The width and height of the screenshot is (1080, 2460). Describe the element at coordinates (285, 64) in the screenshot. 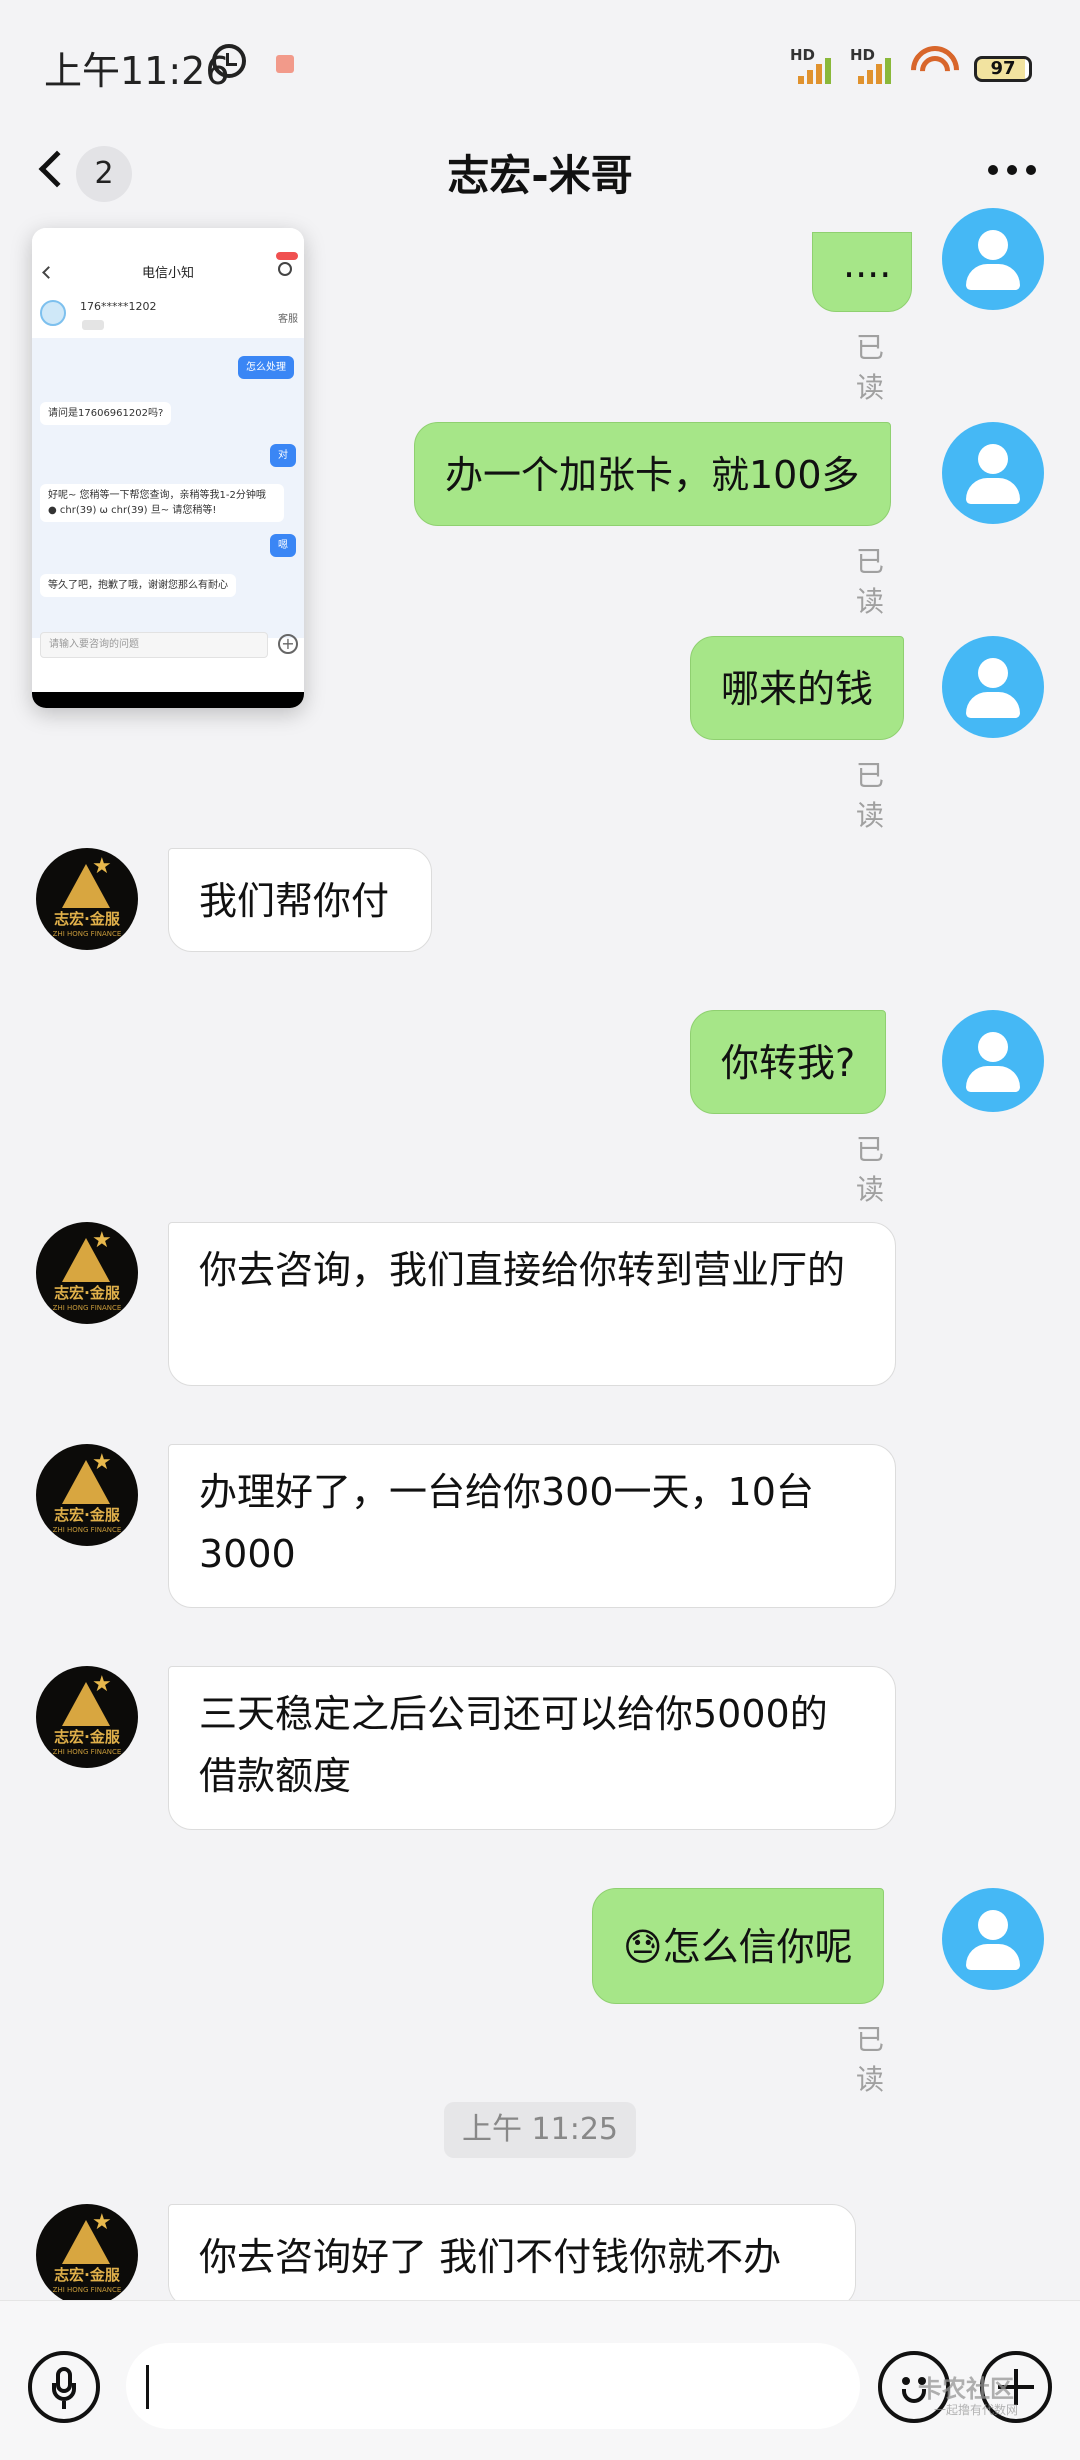

I see `notification-app-icon` at that location.